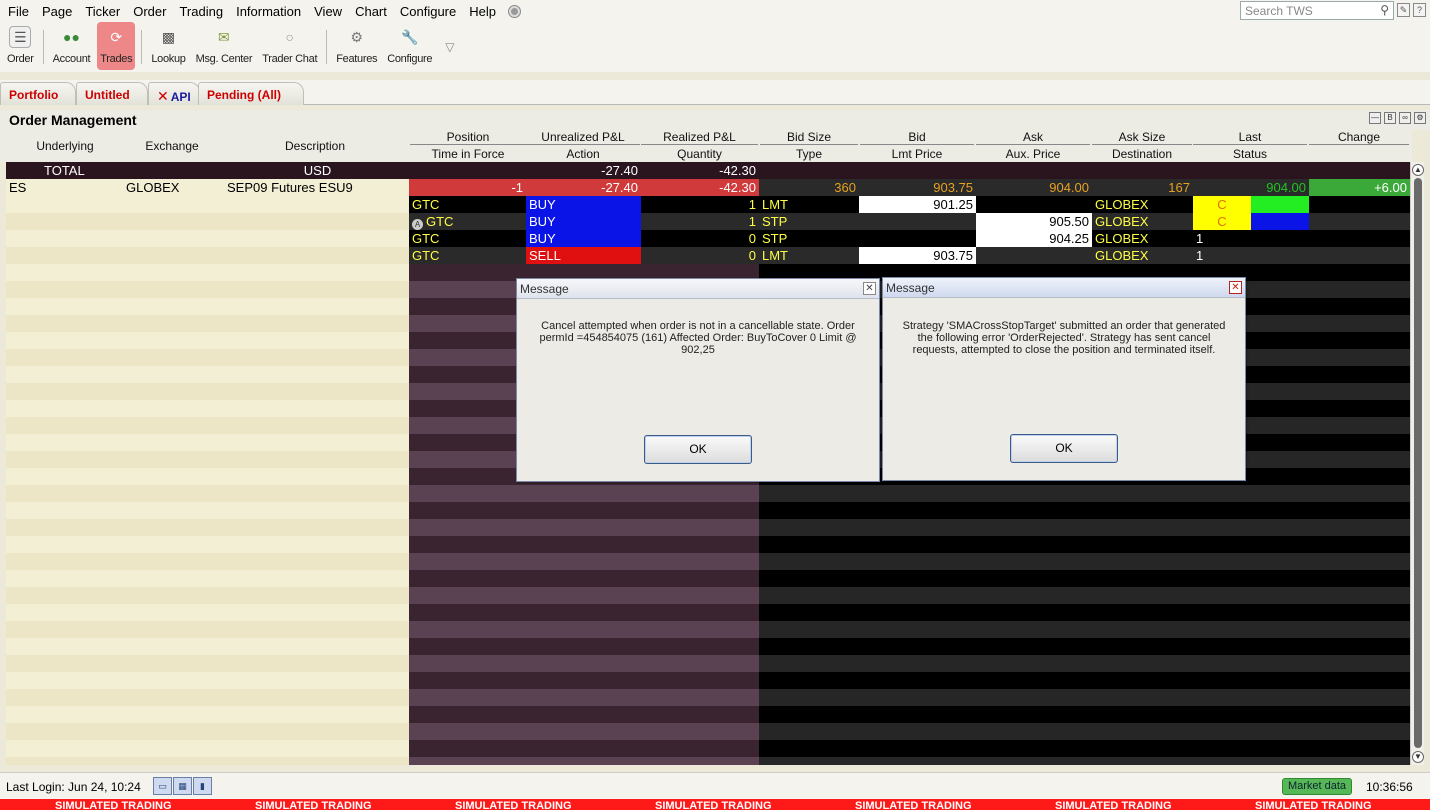 This screenshot has width=1430, height=810. Describe the element at coordinates (65, 146) in the screenshot. I see `col-underlying: Underlying` at that location.